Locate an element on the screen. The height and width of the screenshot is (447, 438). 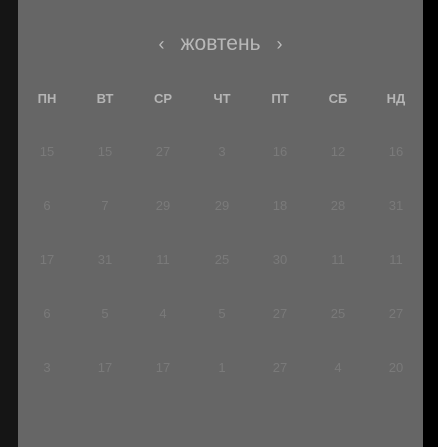
chevron-right-icon: › is located at coordinates (280, 44).